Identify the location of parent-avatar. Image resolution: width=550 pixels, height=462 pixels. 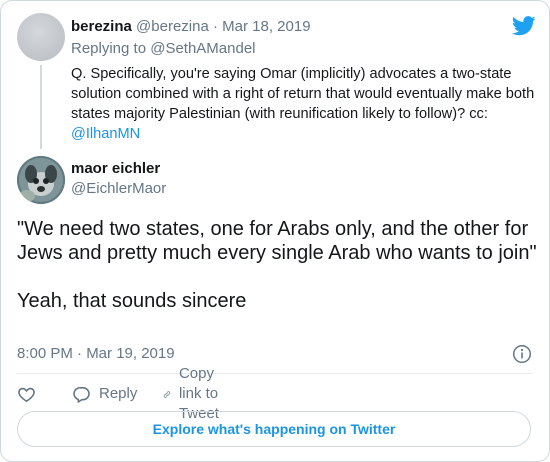
(41, 37).